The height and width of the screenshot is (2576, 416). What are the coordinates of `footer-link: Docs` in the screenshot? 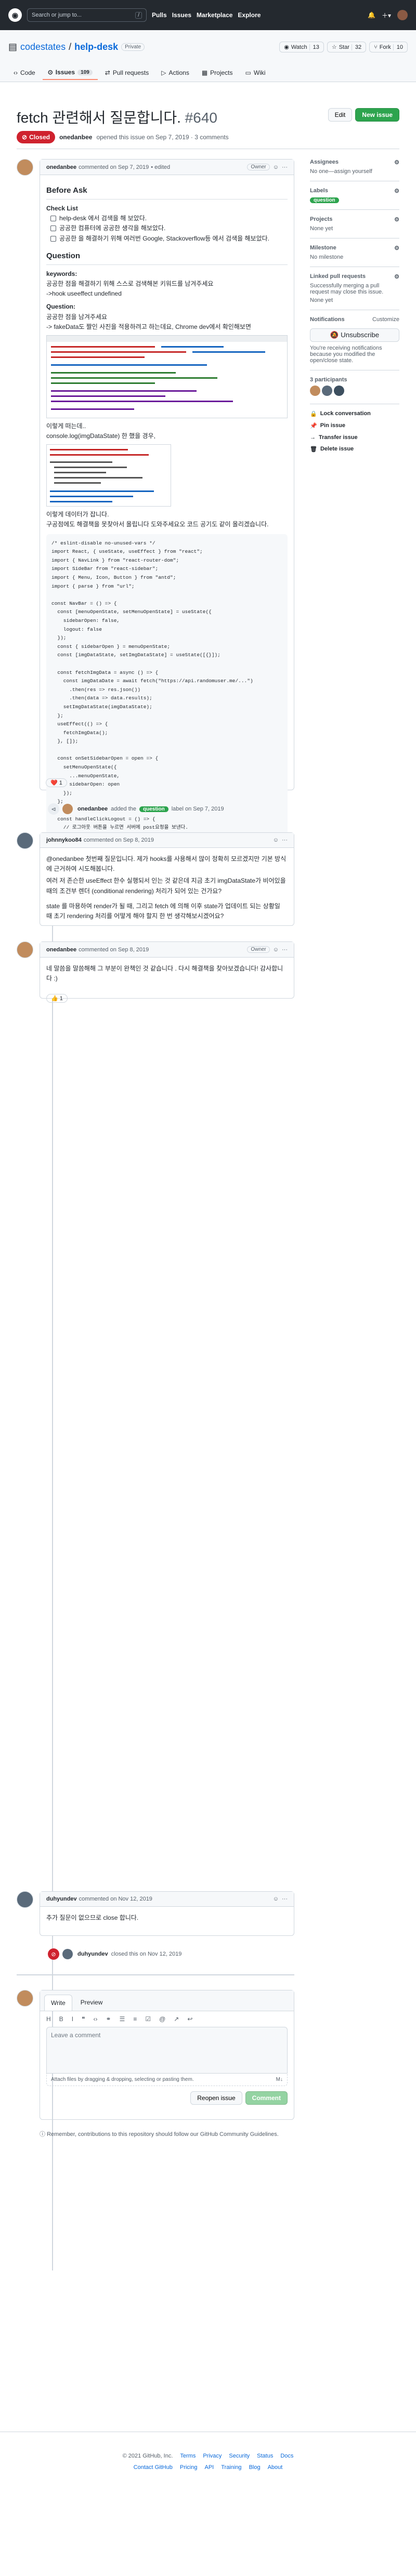 It's located at (286, 2456).